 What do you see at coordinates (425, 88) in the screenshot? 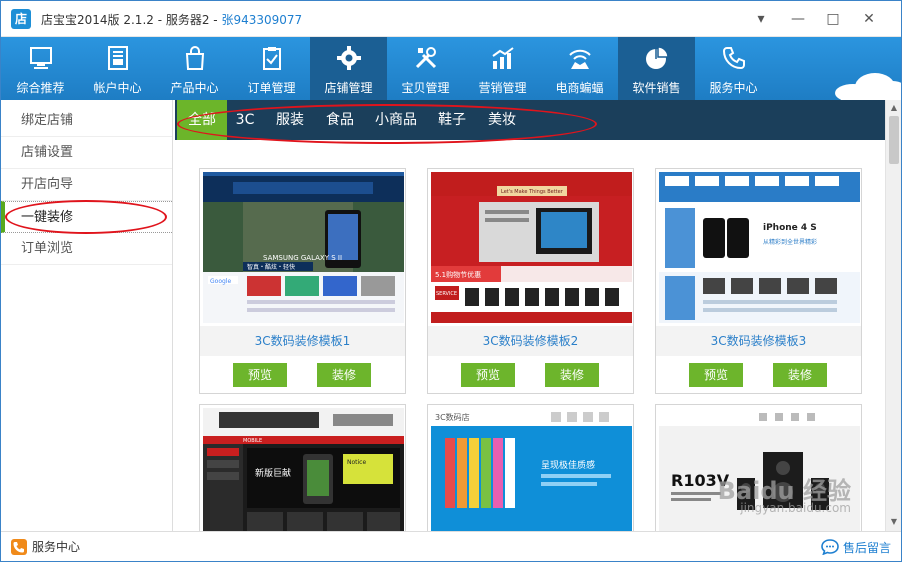
I see `nav-label: 宝贝管理` at bounding box center [425, 88].